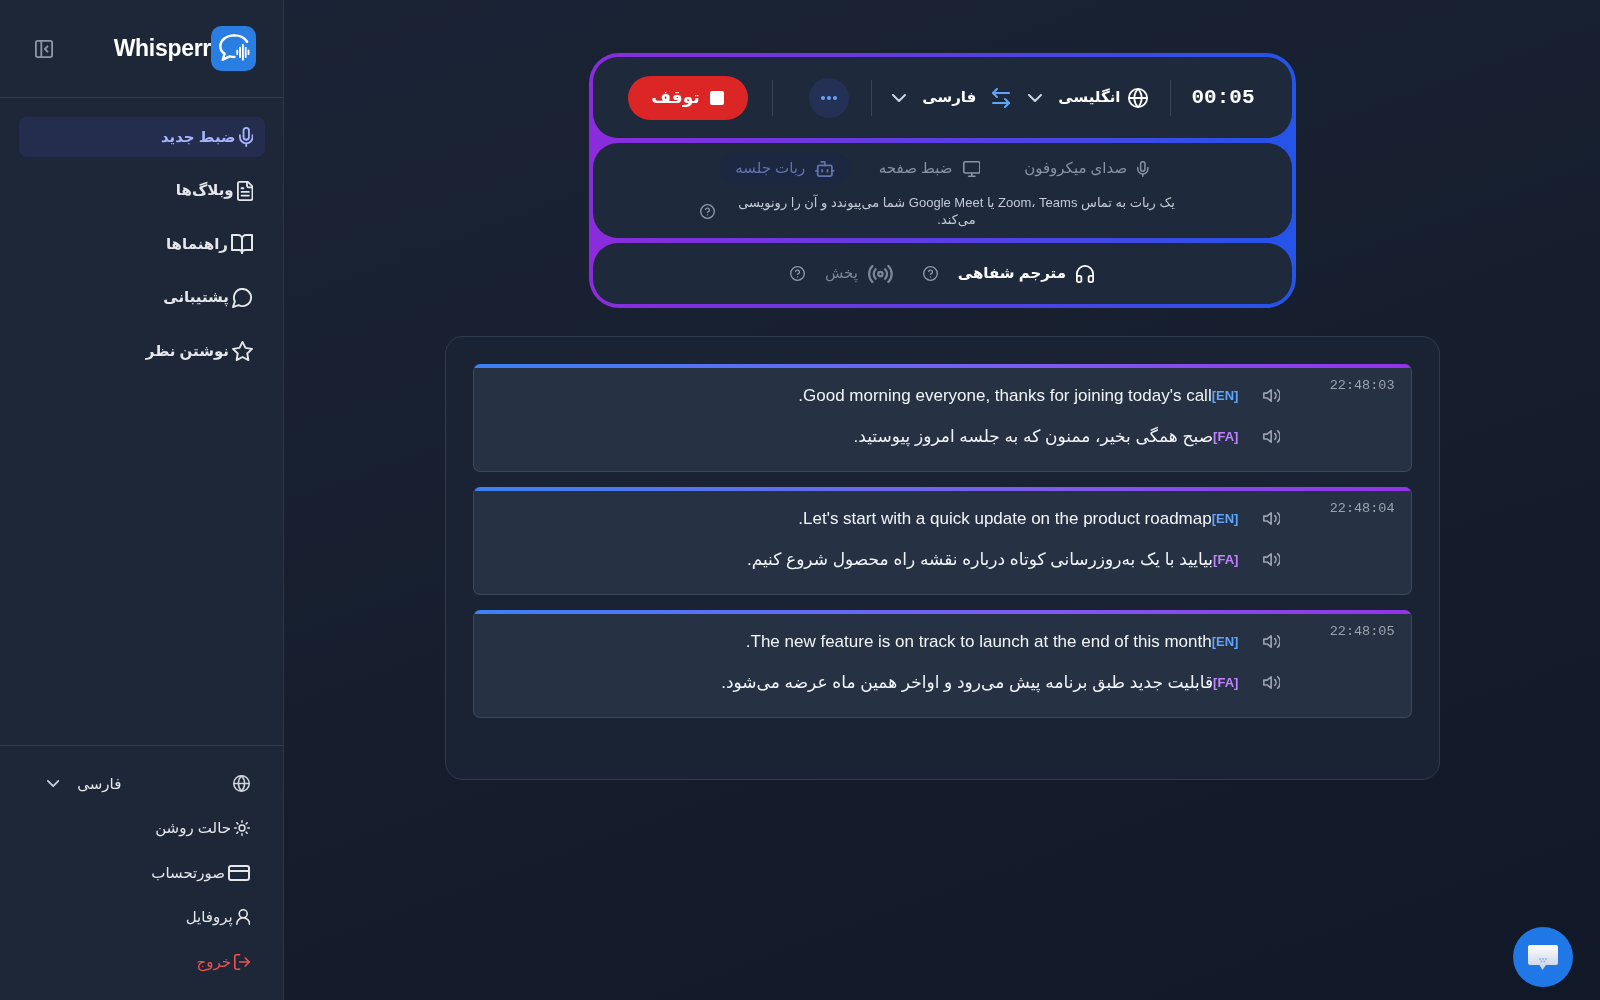 Image resolution: width=1600 pixels, height=1000 pixels. What do you see at coordinates (929, 168) in the screenshot?
I see `source-tab: ضبط صفحه` at bounding box center [929, 168].